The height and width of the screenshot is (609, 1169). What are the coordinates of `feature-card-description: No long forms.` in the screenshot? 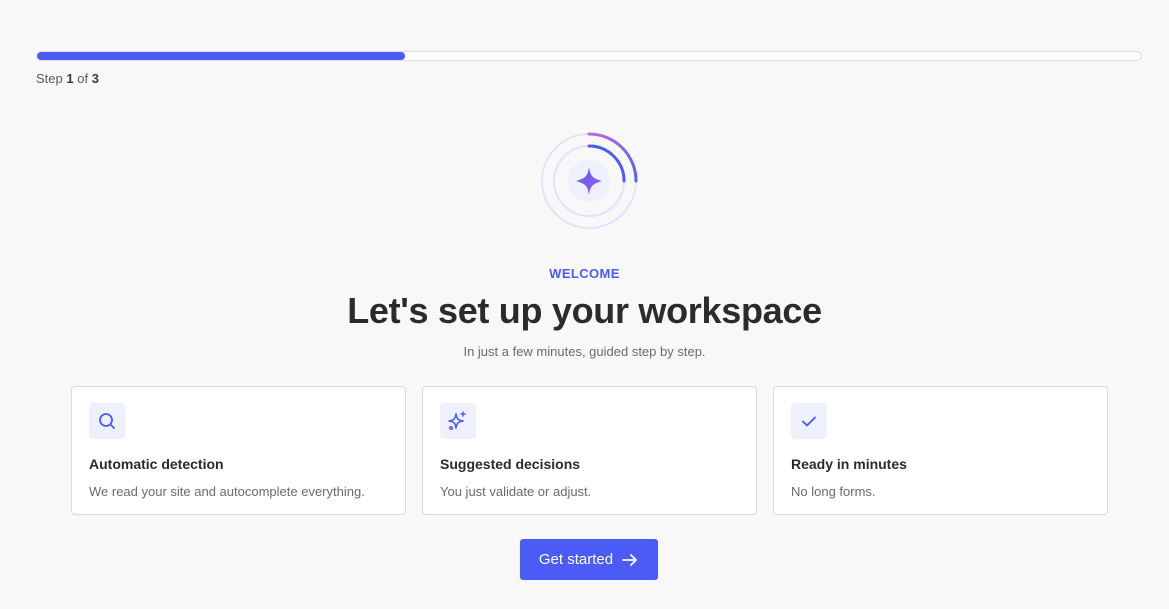 It's located at (833, 491).